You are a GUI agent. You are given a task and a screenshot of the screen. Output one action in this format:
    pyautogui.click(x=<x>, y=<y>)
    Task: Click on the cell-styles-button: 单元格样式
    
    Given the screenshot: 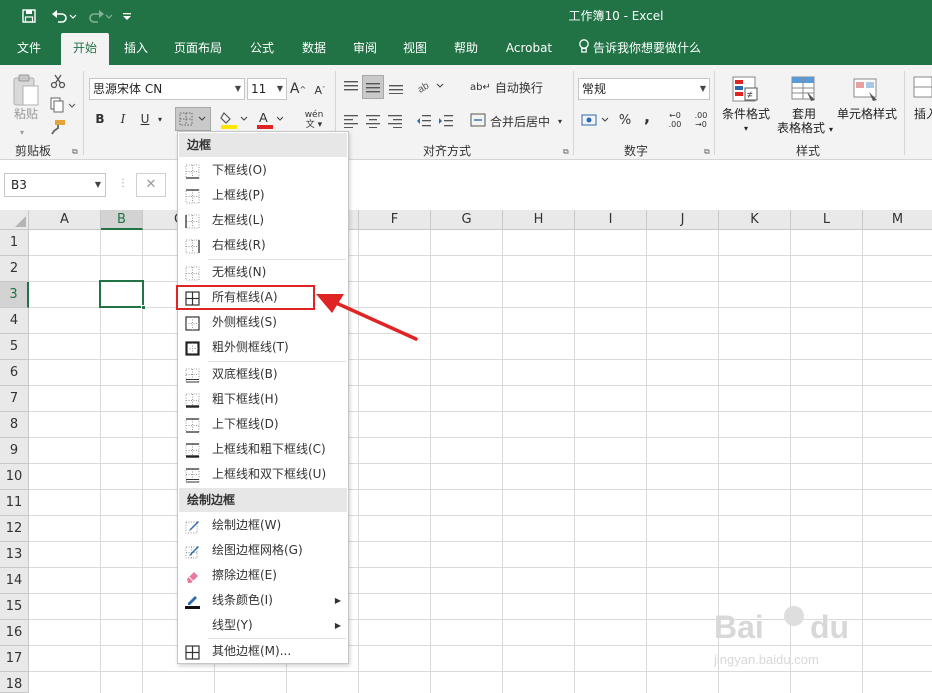 What is the action you would take?
    pyautogui.click(x=867, y=114)
    